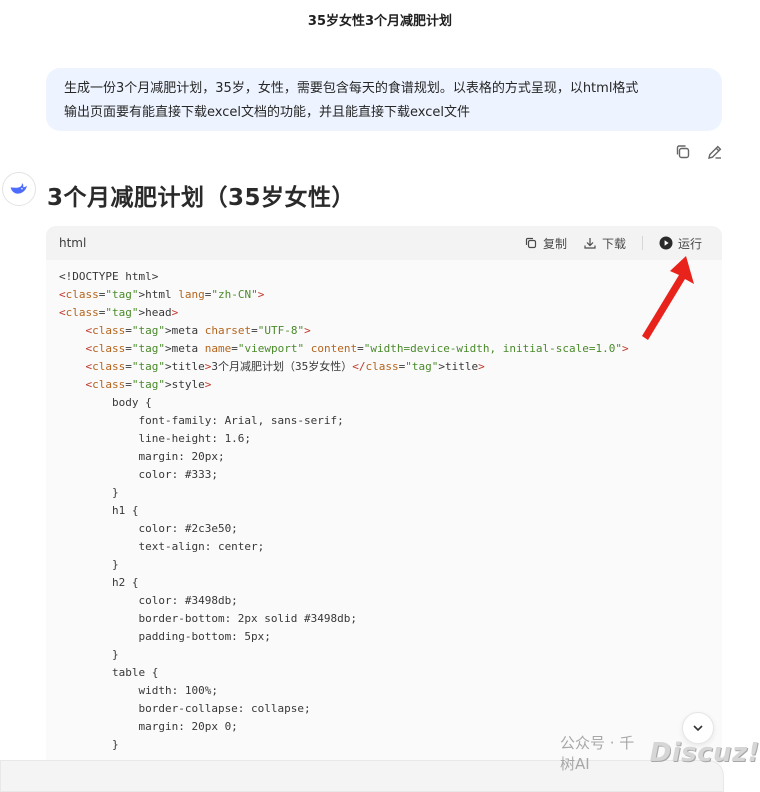  What do you see at coordinates (201, 546) in the screenshot?
I see `code-line: text-align: center;` at bounding box center [201, 546].